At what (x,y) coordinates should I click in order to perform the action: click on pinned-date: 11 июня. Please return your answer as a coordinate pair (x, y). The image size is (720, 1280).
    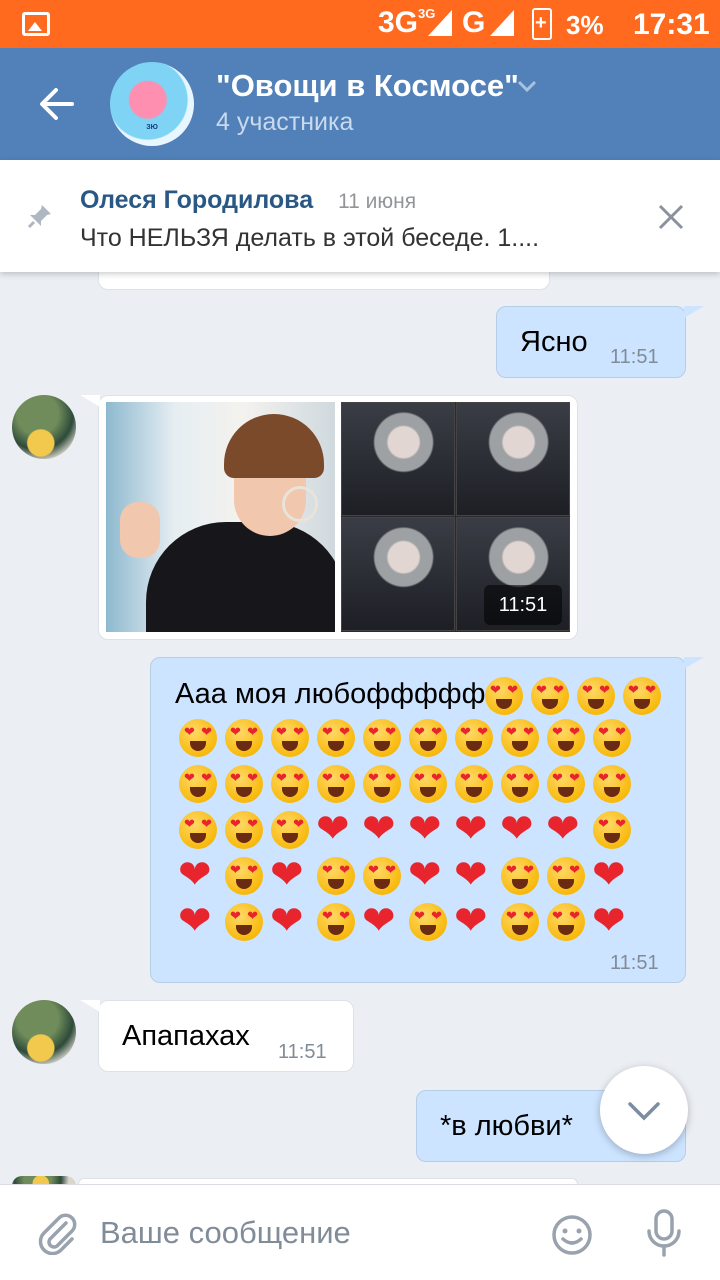
    Looking at the image, I should click on (377, 201).